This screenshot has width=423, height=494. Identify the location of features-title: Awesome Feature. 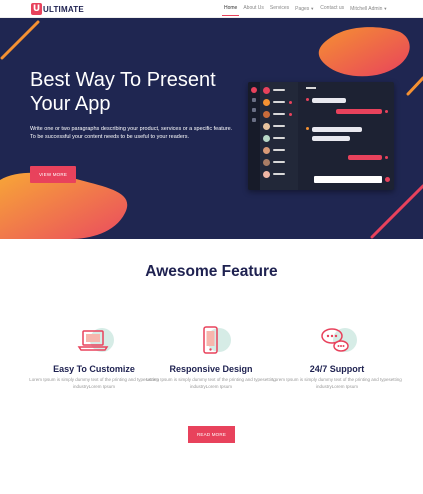
(211, 271).